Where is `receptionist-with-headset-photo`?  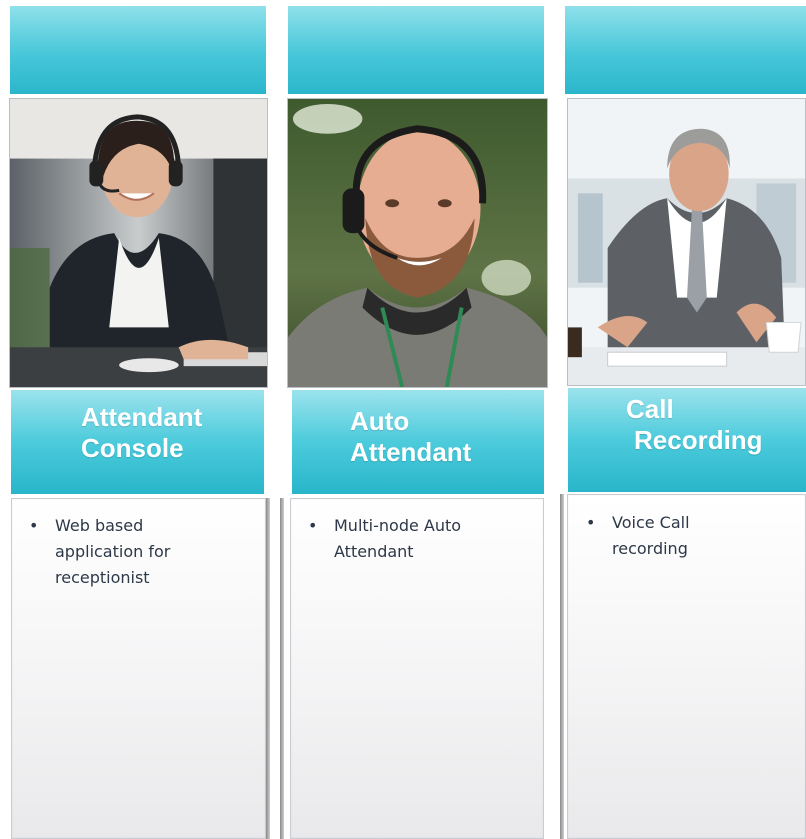 receptionist-with-headset-photo is located at coordinates (138, 243).